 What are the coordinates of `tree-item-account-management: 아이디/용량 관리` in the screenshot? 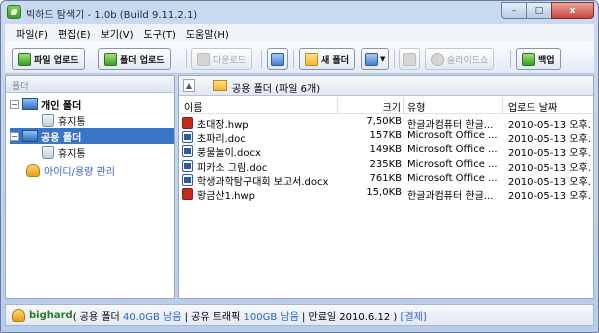 It's located at (70, 170).